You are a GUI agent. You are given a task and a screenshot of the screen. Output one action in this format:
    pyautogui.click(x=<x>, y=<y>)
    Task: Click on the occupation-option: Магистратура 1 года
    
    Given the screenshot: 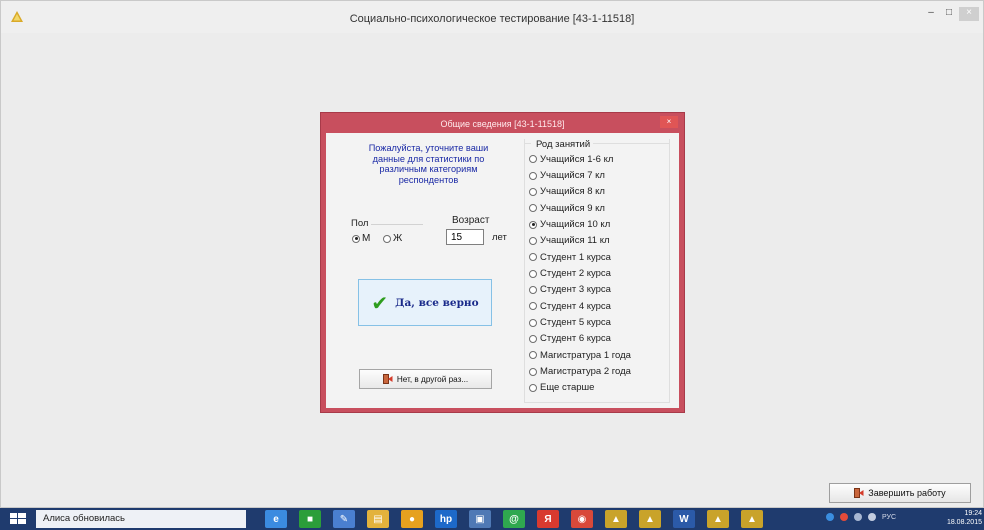 What is the action you would take?
    pyautogui.click(x=580, y=355)
    